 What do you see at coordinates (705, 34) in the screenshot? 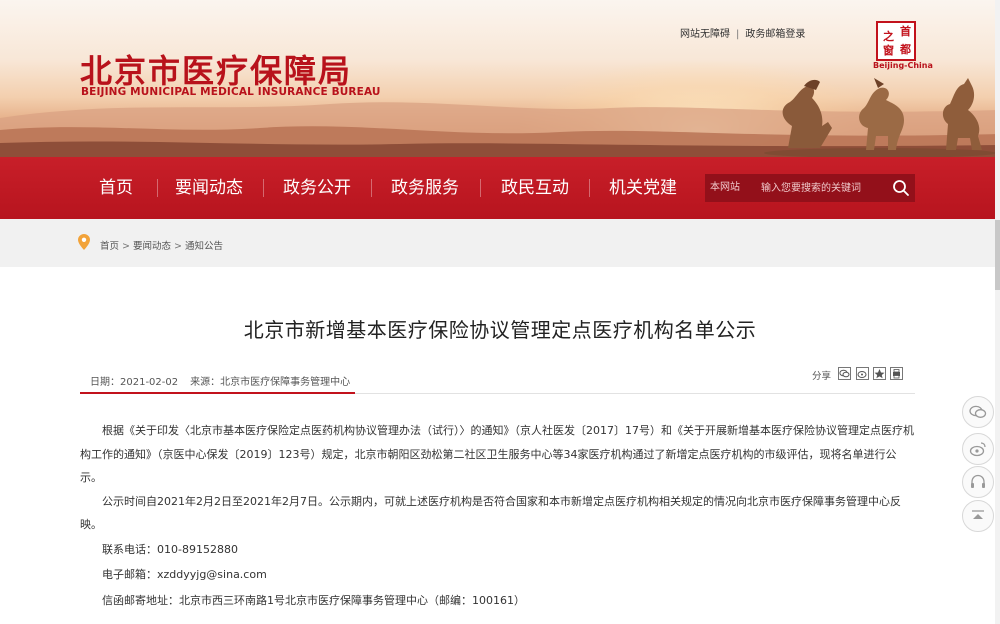
I see `accessibility-link: 网站无障碍` at bounding box center [705, 34].